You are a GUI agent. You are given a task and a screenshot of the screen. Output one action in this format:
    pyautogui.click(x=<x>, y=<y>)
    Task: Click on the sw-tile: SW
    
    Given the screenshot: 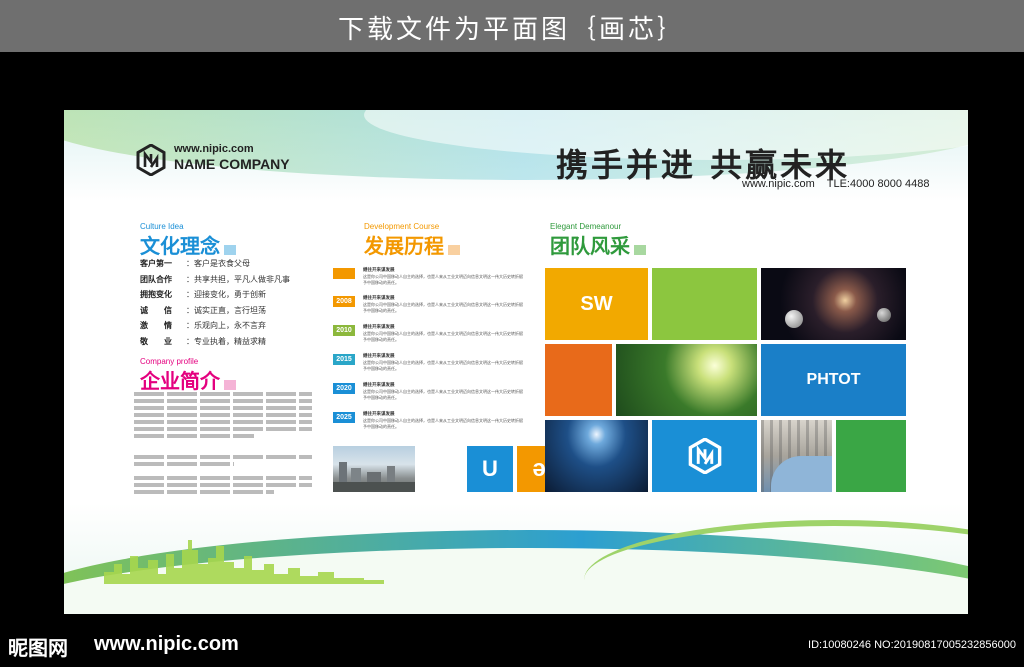 What is the action you would take?
    pyautogui.click(x=596, y=304)
    